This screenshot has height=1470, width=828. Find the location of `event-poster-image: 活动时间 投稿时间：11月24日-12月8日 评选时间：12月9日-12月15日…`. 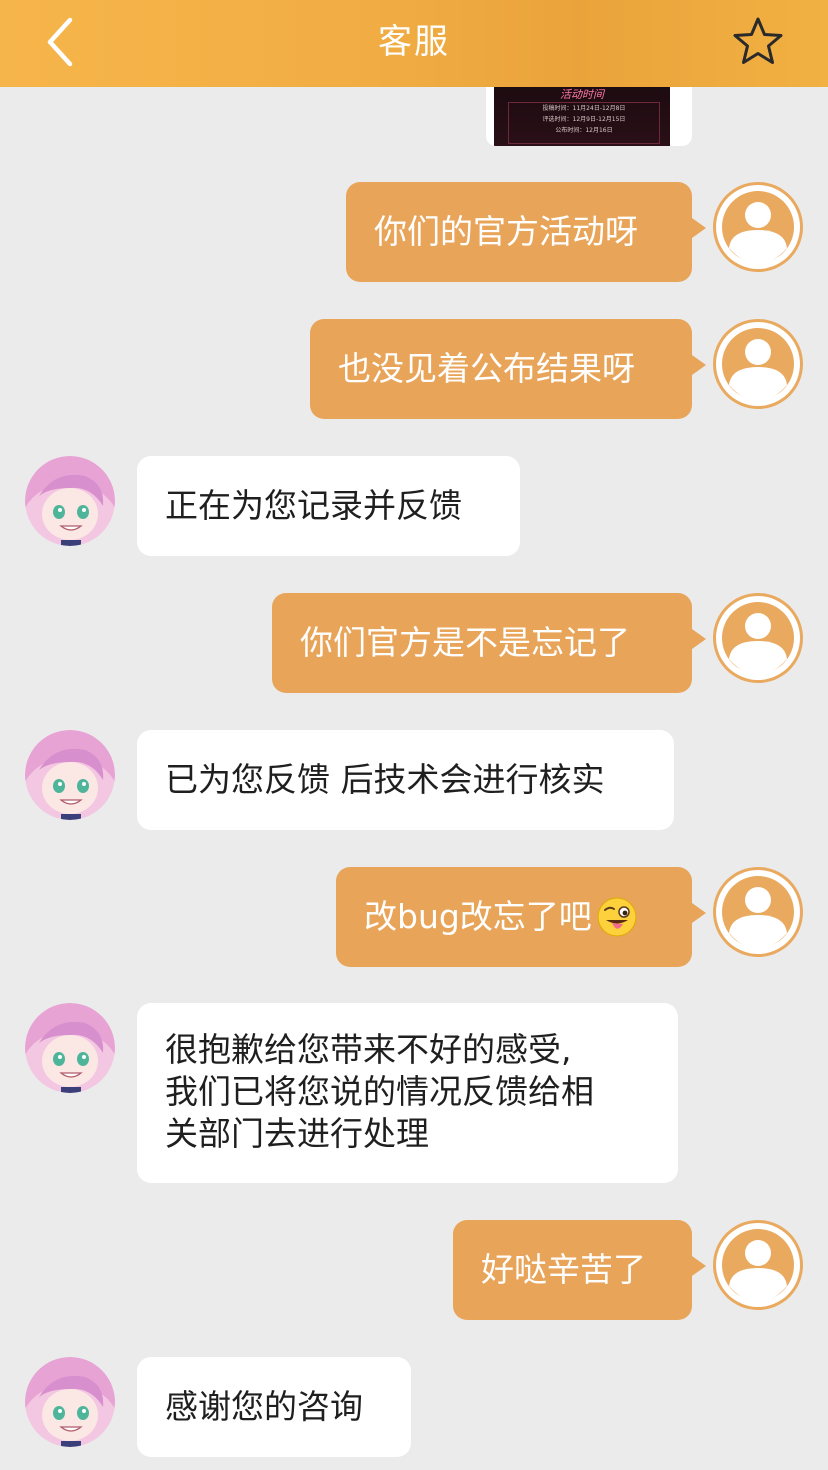

event-poster-image: 活动时间 投稿时间：11月24日-12月8日 评选时间：12月9日-12月15日… is located at coordinates (582, 114).